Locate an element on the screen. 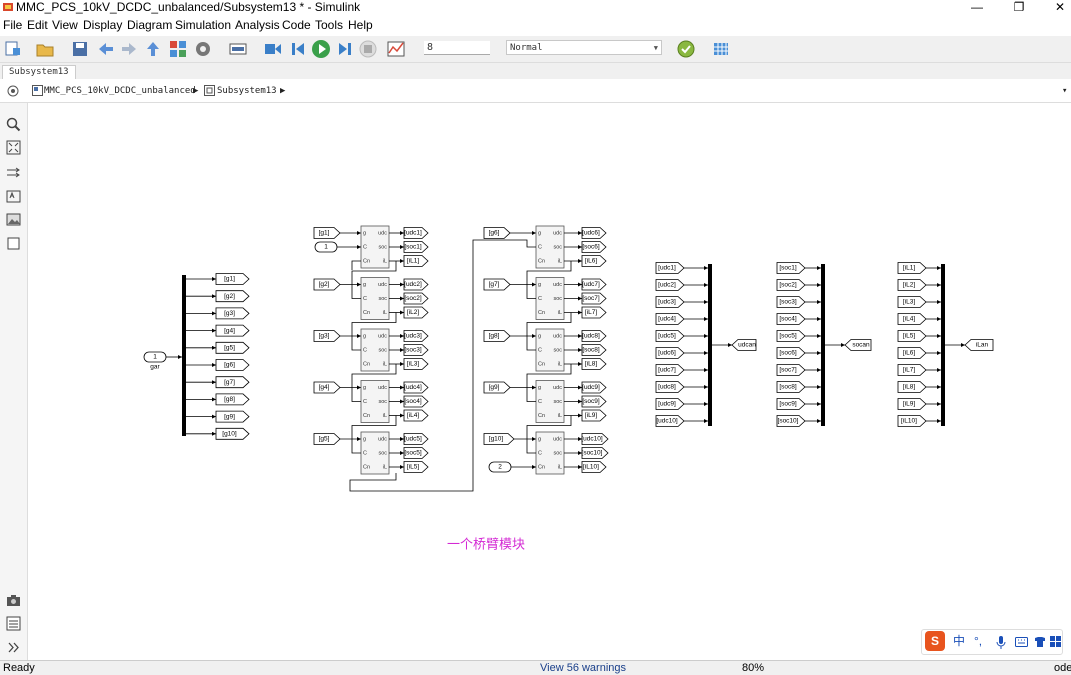 The height and width of the screenshot is (675, 1071). step-icon is located at coordinates (298, 49).